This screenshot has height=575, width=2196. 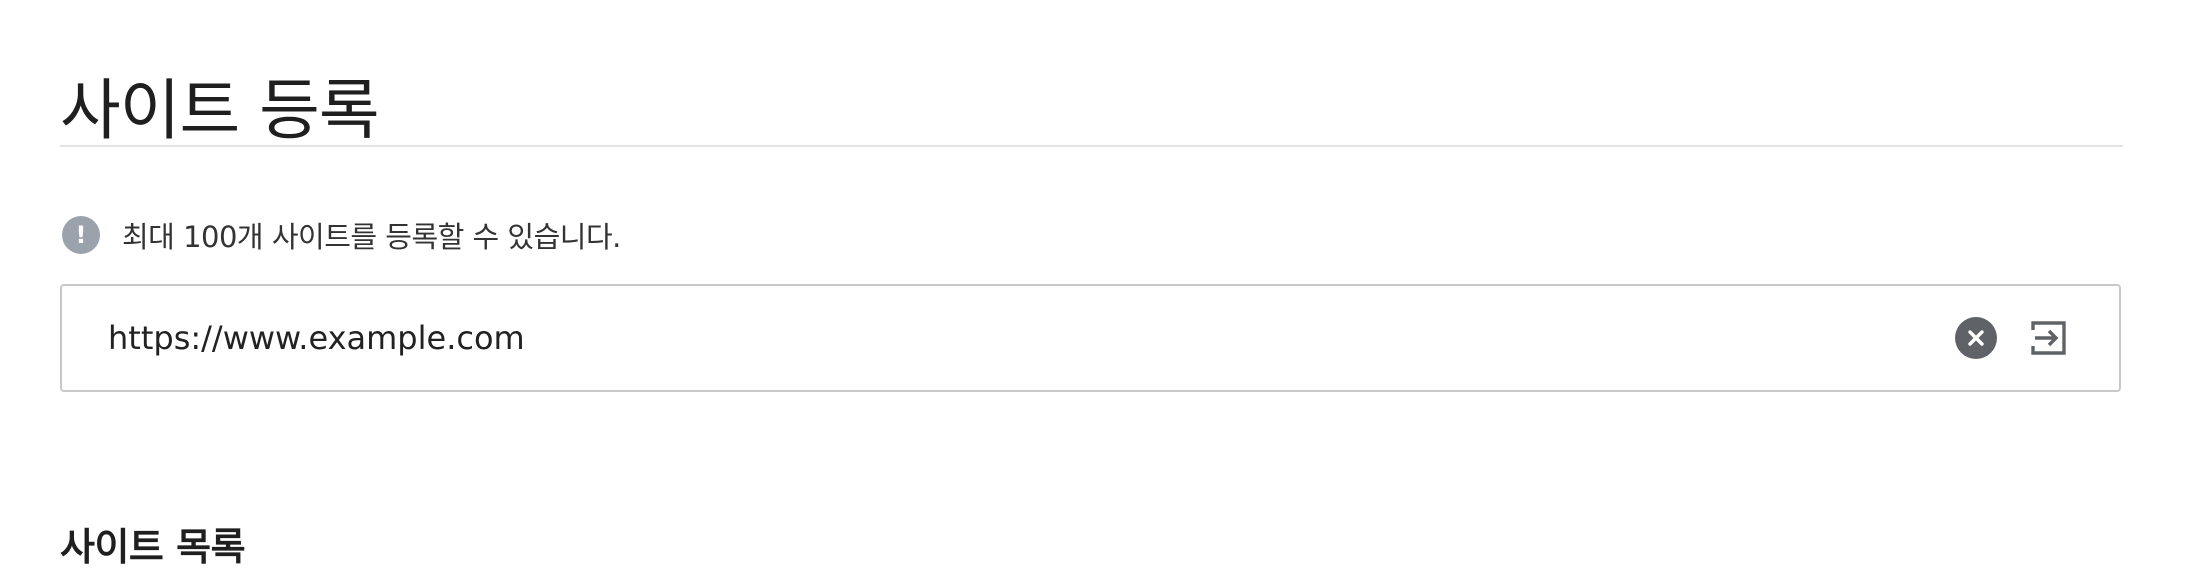 I want to click on close-icon, so click(x=1976, y=338).